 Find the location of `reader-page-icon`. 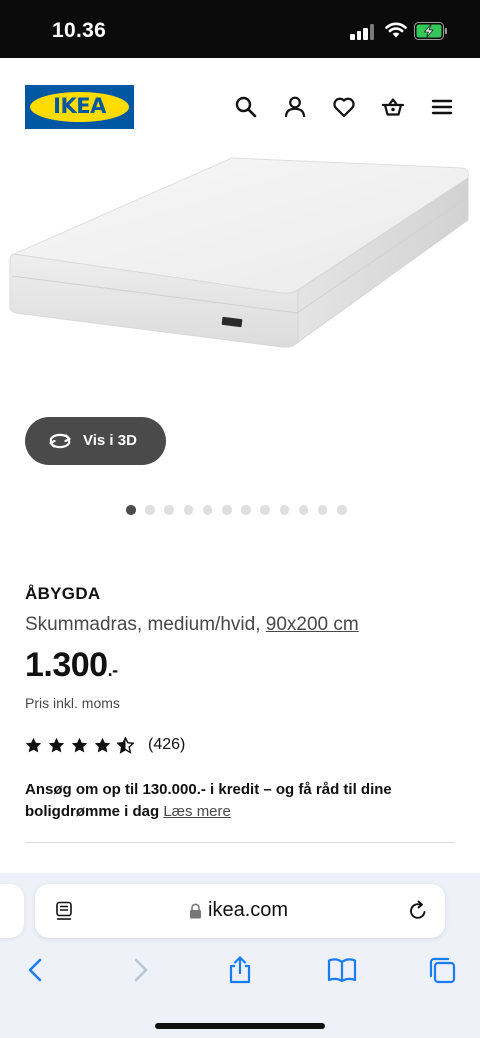

reader-page-icon is located at coordinates (65, 911).